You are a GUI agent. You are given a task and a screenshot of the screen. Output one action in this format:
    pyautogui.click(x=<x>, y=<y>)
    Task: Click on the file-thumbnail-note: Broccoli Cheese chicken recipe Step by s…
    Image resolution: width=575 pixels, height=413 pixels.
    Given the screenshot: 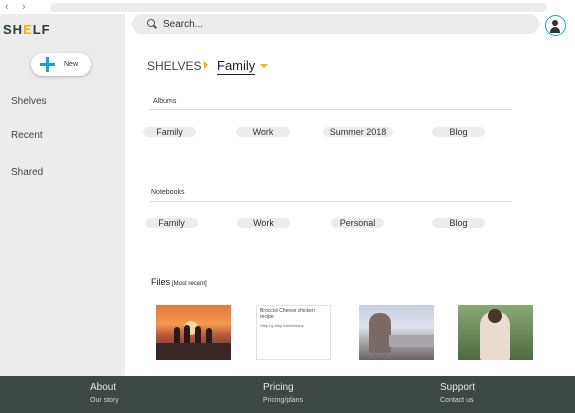 What is the action you would take?
    pyautogui.click(x=293, y=332)
    